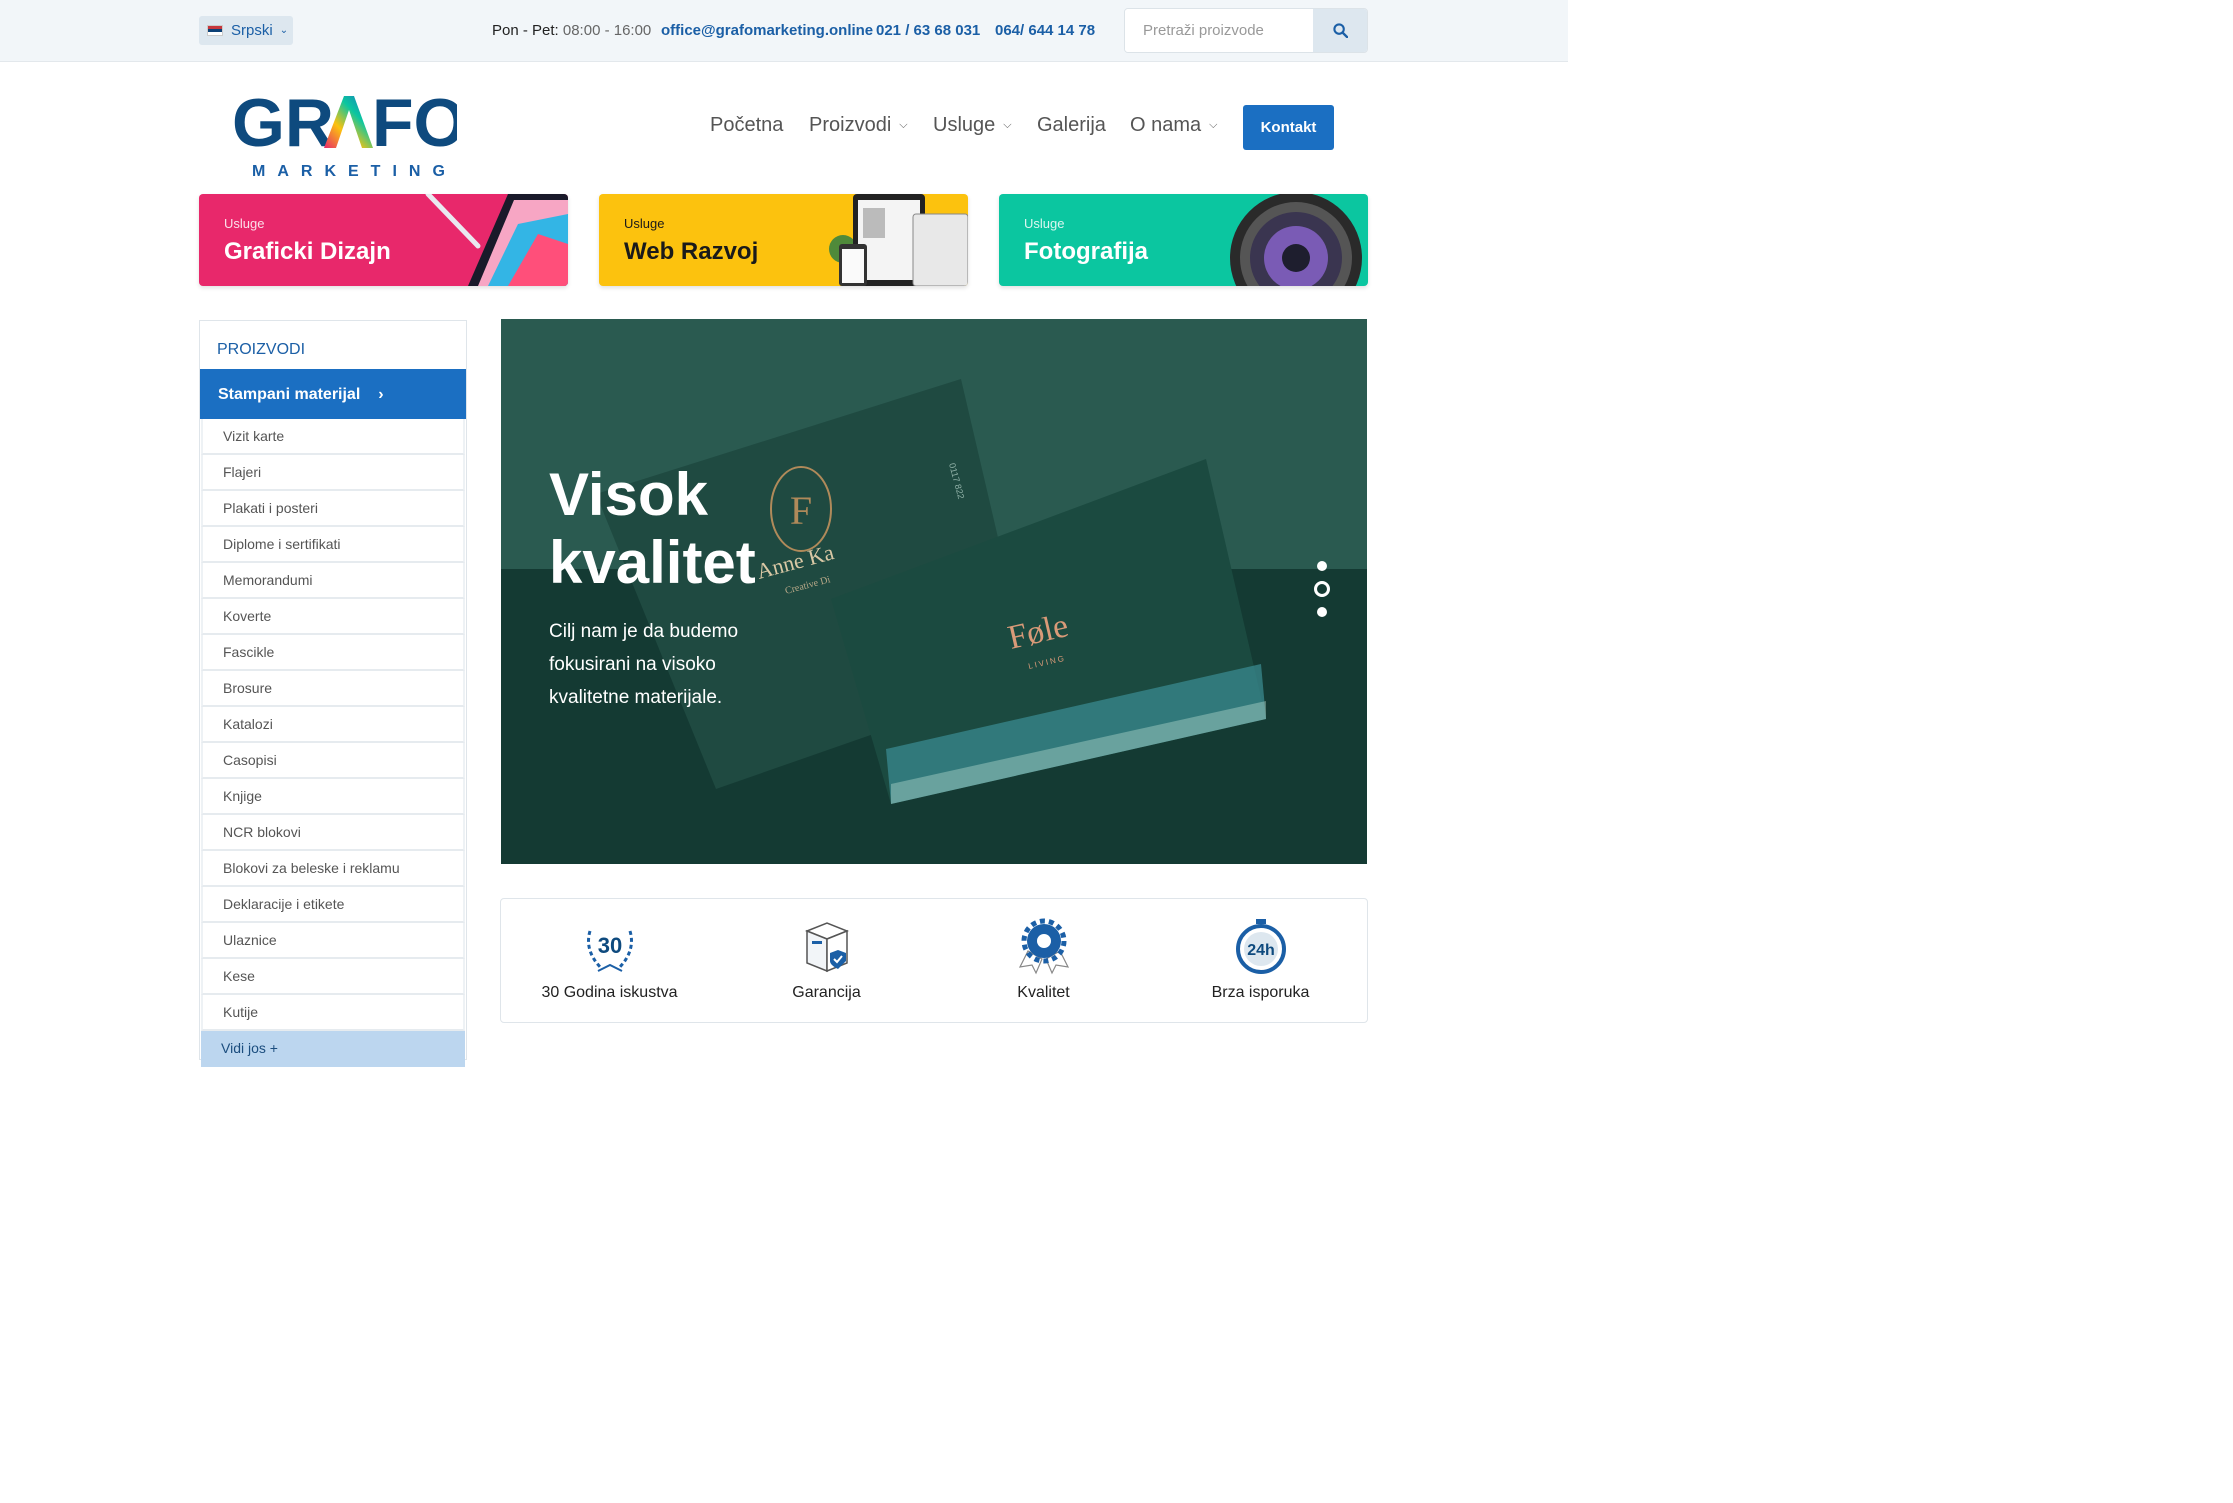 The height and width of the screenshot is (1503, 2233). I want to click on sidebar-item: NCR blokovi, so click(333, 833).